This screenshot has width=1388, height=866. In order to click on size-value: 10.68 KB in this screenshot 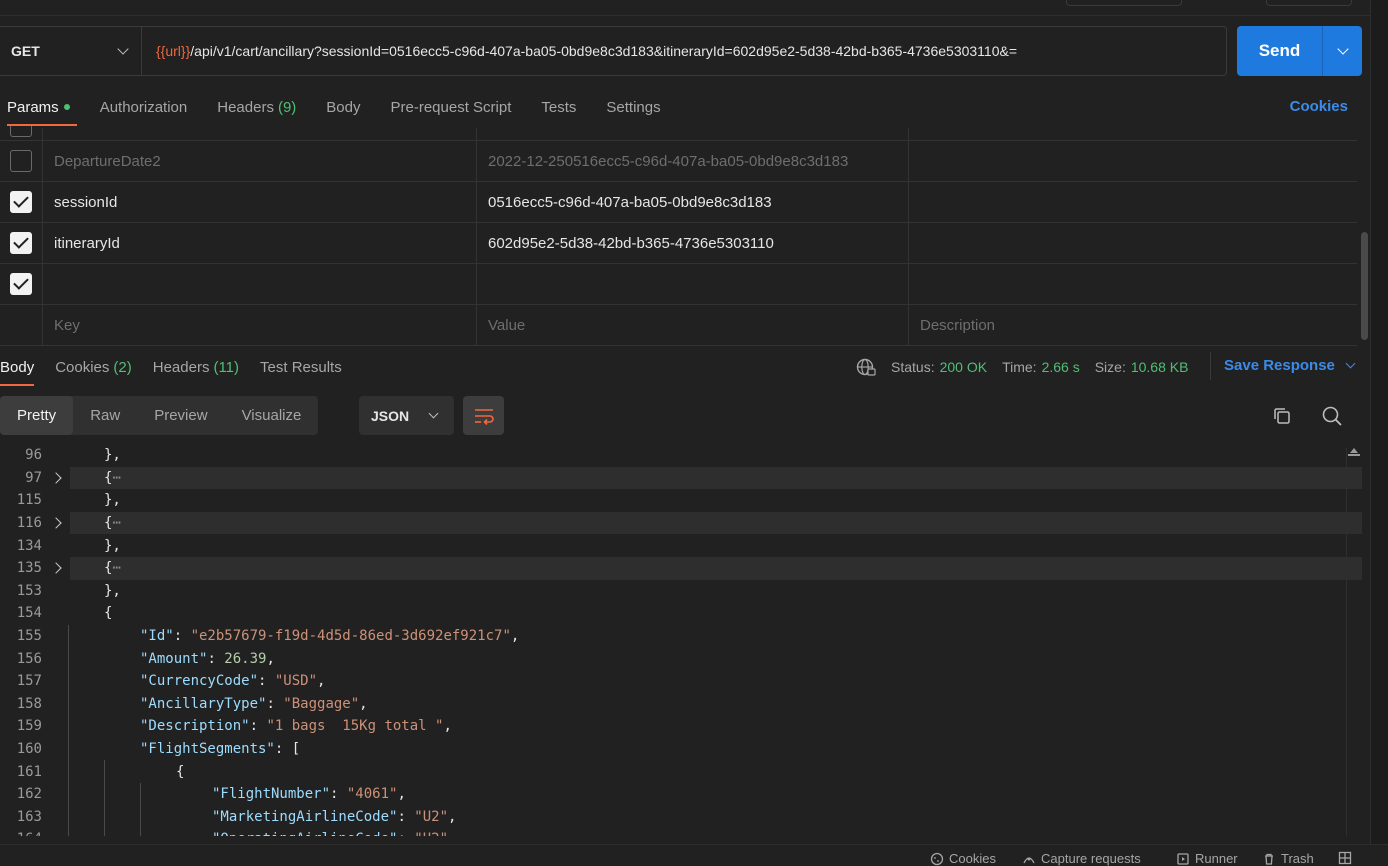, I will do `click(1160, 367)`.